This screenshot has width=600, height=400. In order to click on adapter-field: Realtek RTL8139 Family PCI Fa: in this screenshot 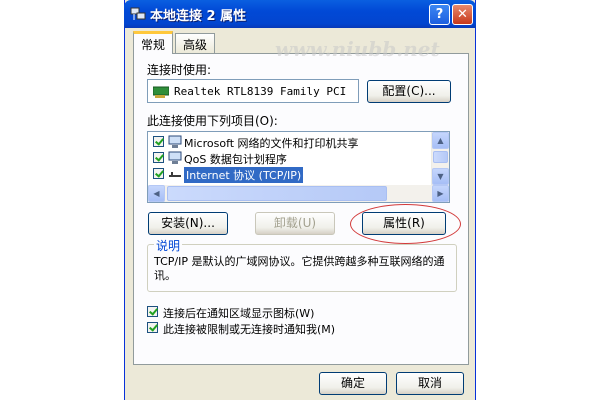, I will do `click(253, 91)`.